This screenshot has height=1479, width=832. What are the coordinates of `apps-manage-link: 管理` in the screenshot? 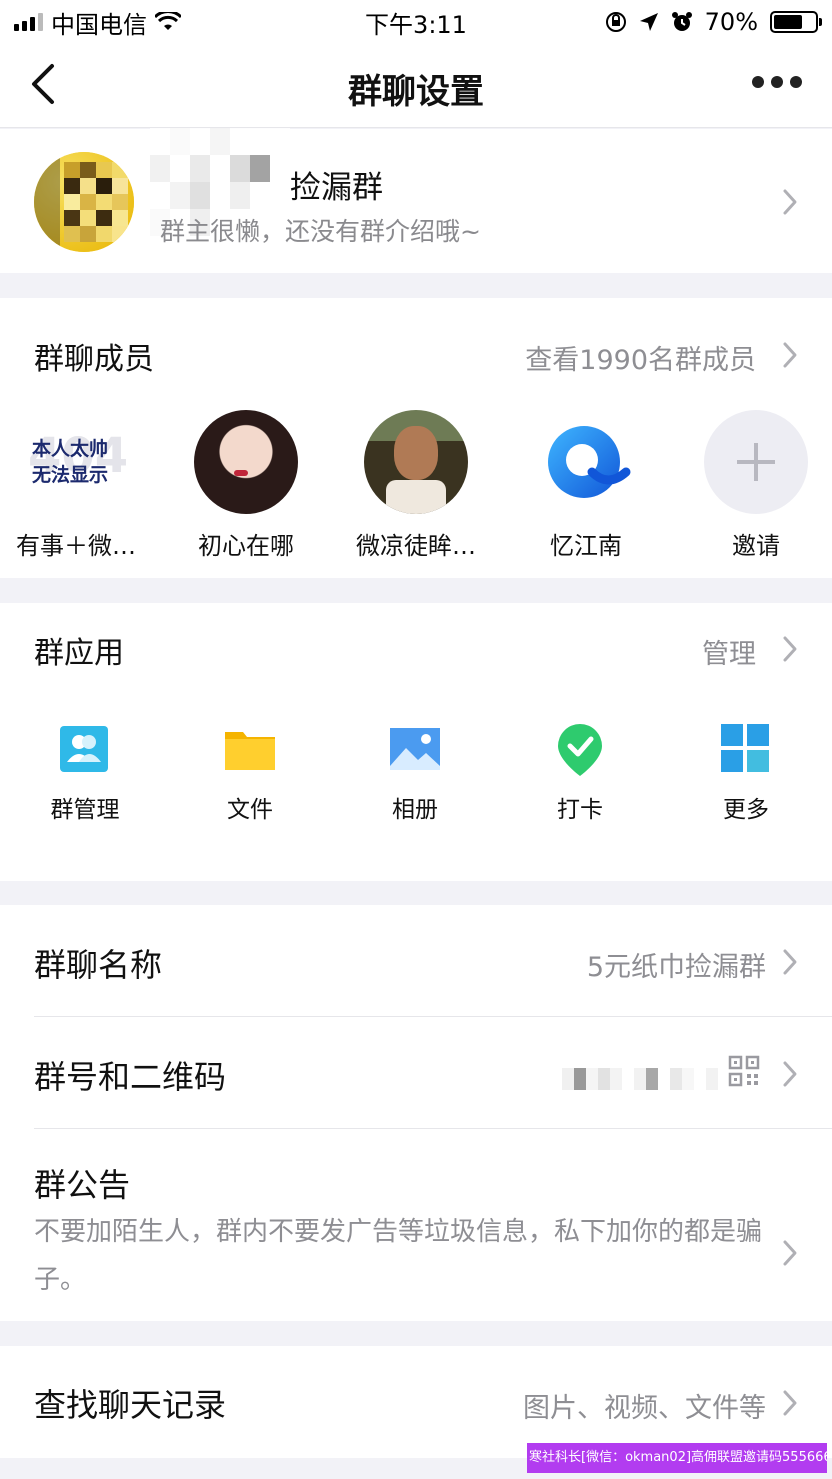 It's located at (729, 651).